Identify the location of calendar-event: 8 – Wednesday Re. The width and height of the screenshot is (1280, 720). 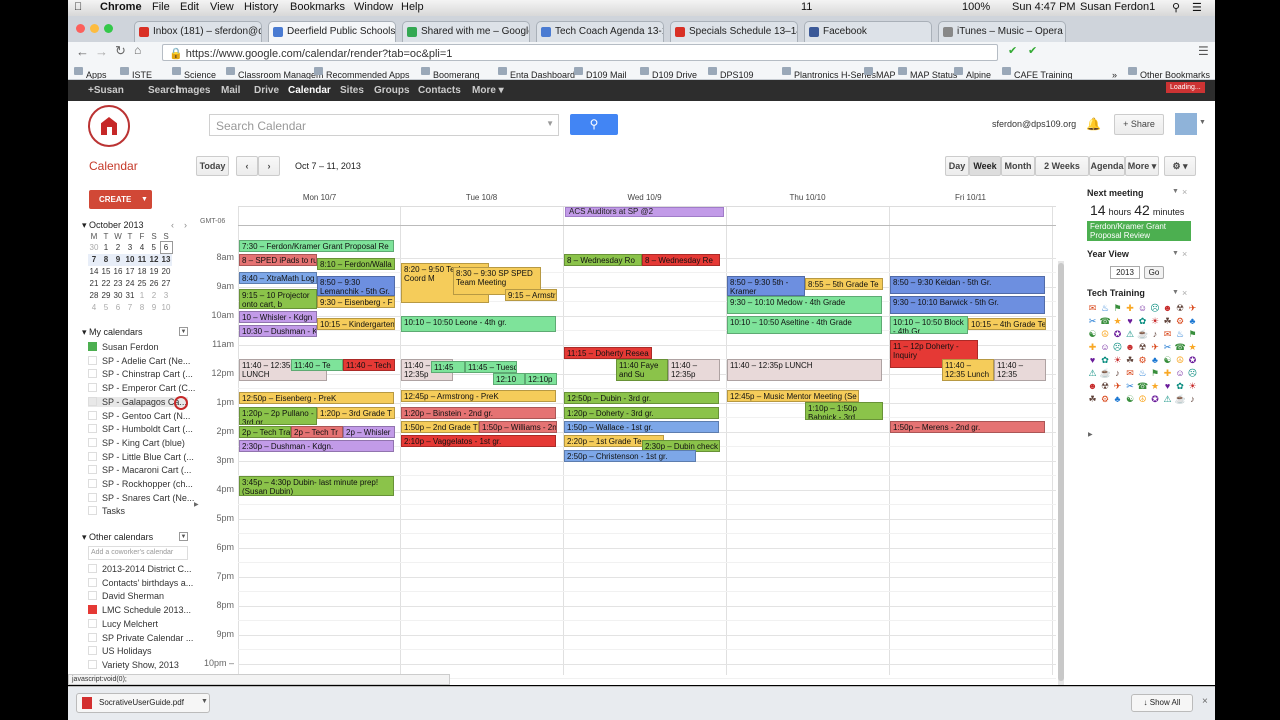
(681, 260).